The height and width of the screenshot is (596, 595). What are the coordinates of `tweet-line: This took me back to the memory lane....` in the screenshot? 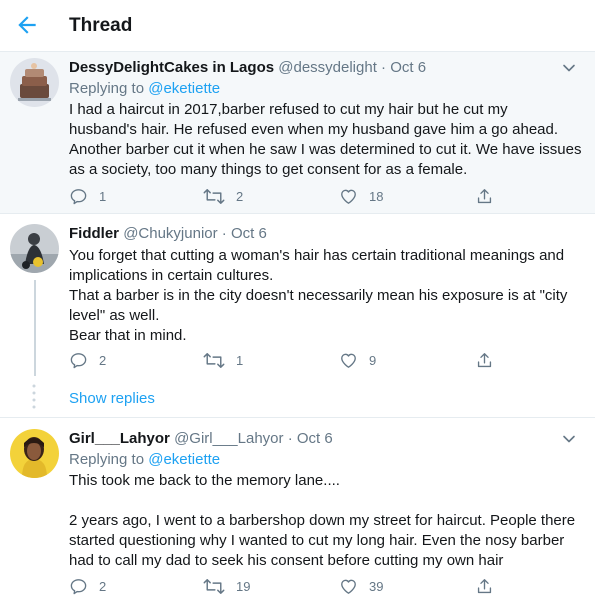 It's located at (204, 480).